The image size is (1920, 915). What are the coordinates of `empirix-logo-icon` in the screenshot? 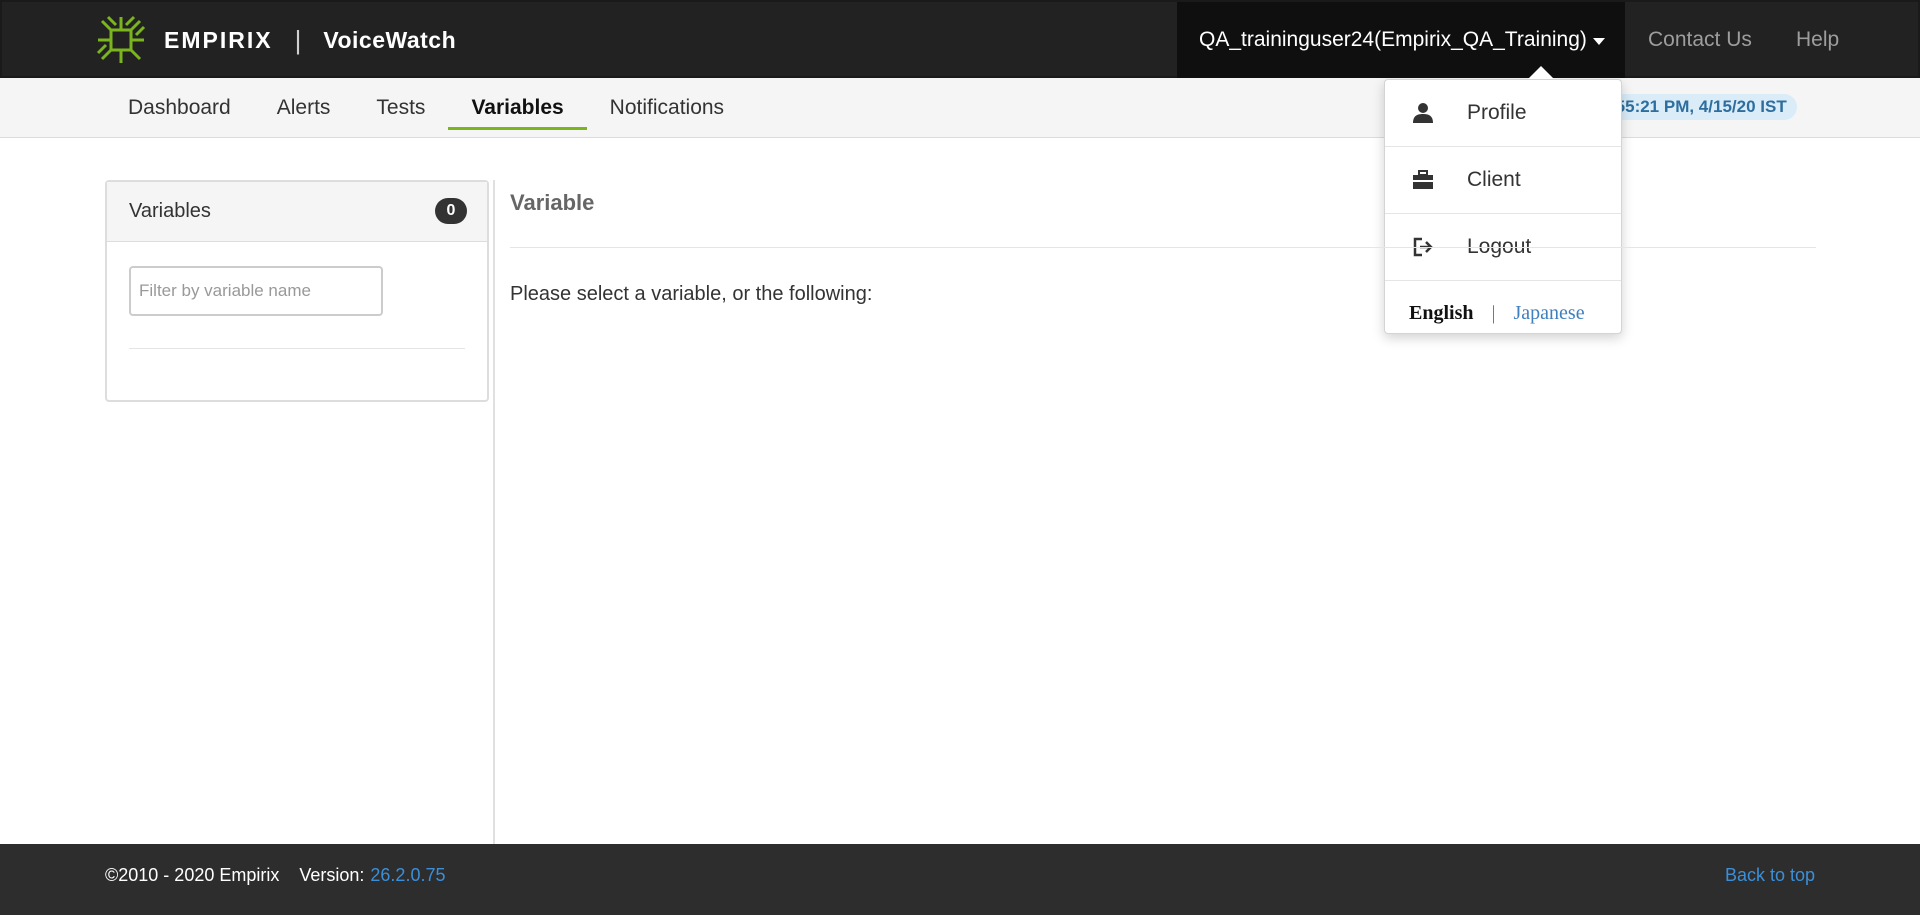 It's located at (121, 39).